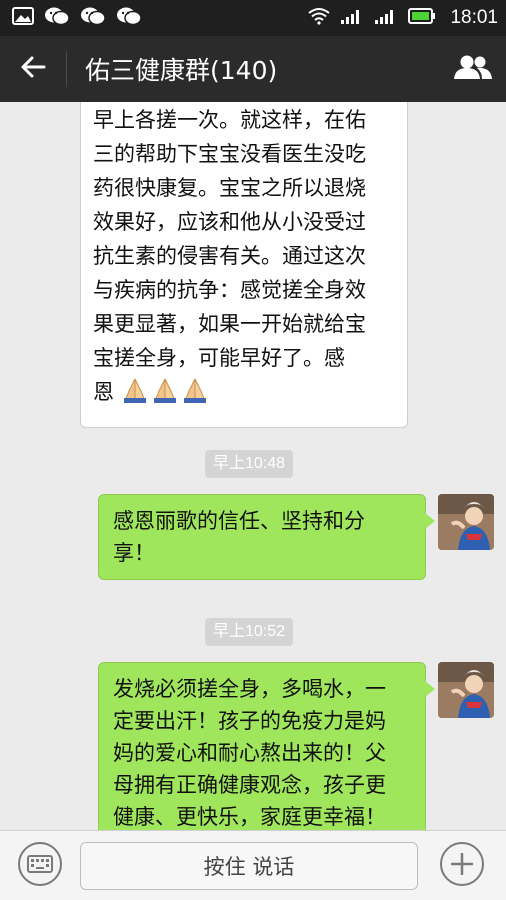 Image resolution: width=506 pixels, height=900 pixels. I want to click on timestamp: 早上10:48, so click(249, 464).